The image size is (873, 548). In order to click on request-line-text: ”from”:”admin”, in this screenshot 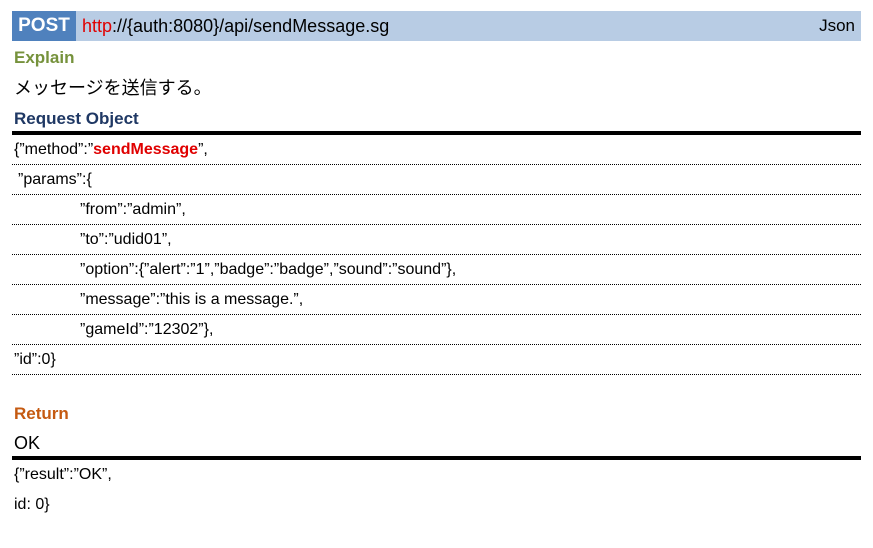, I will do `click(133, 209)`.